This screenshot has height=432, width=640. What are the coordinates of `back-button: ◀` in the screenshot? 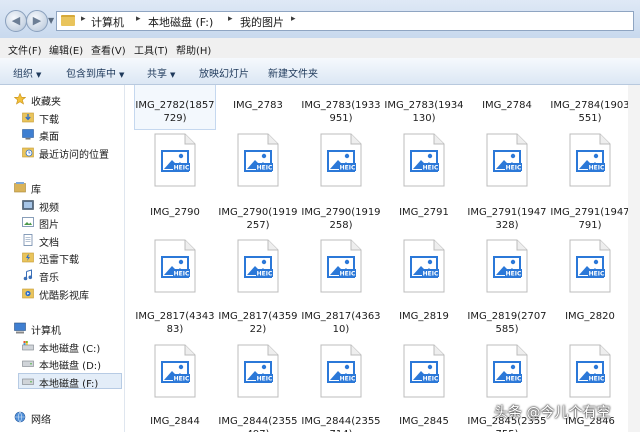 It's located at (16, 21).